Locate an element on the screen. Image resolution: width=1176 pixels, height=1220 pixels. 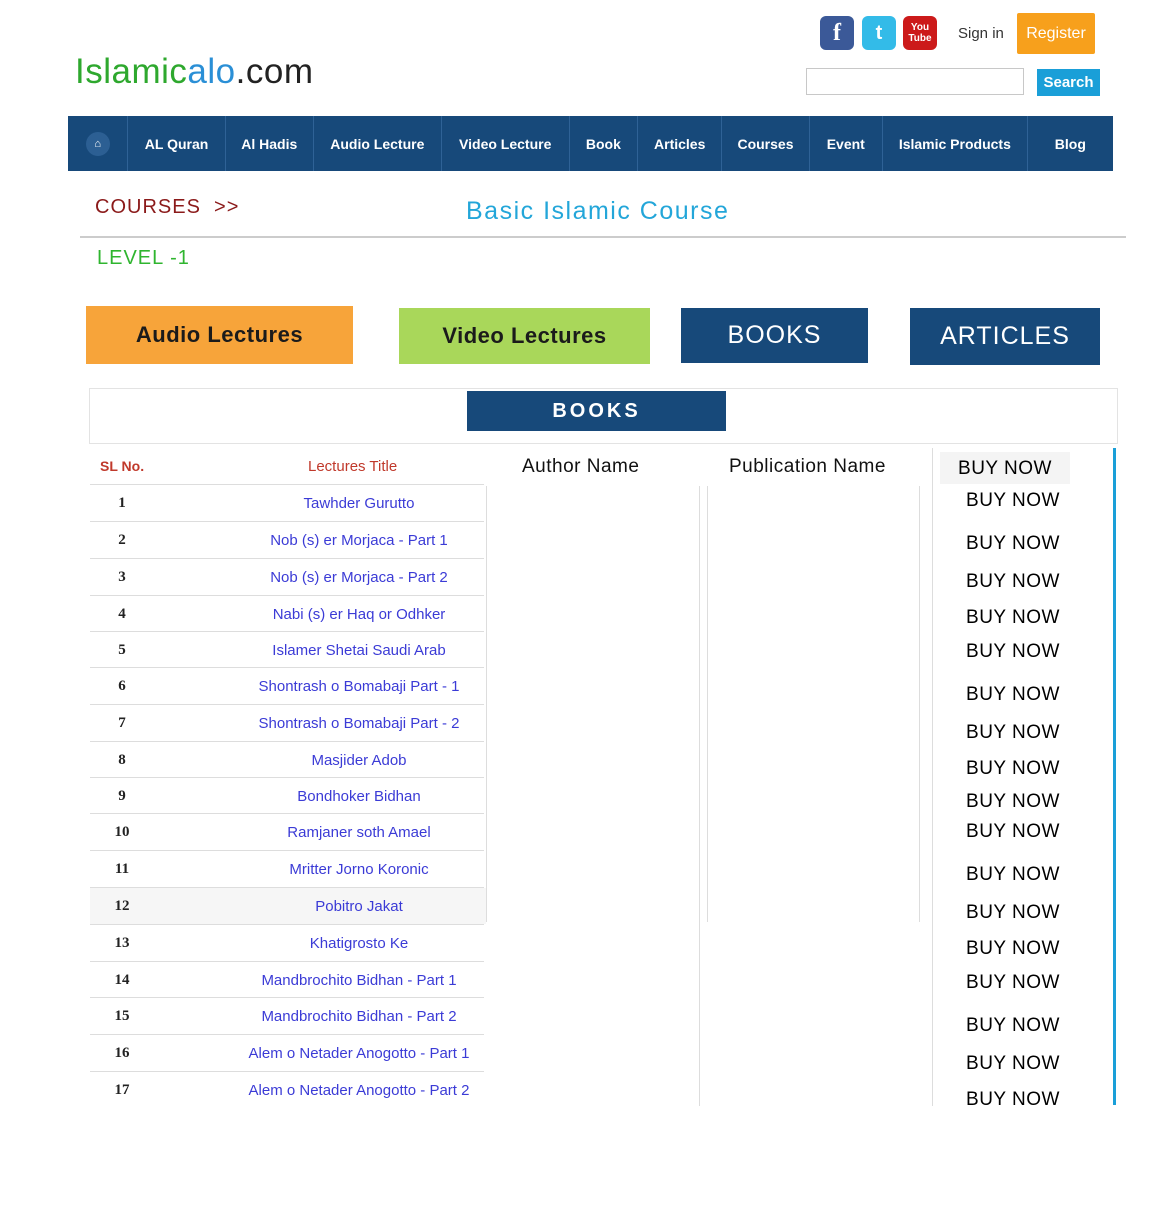
sign-in-link: Sign in is located at coordinates (981, 33).